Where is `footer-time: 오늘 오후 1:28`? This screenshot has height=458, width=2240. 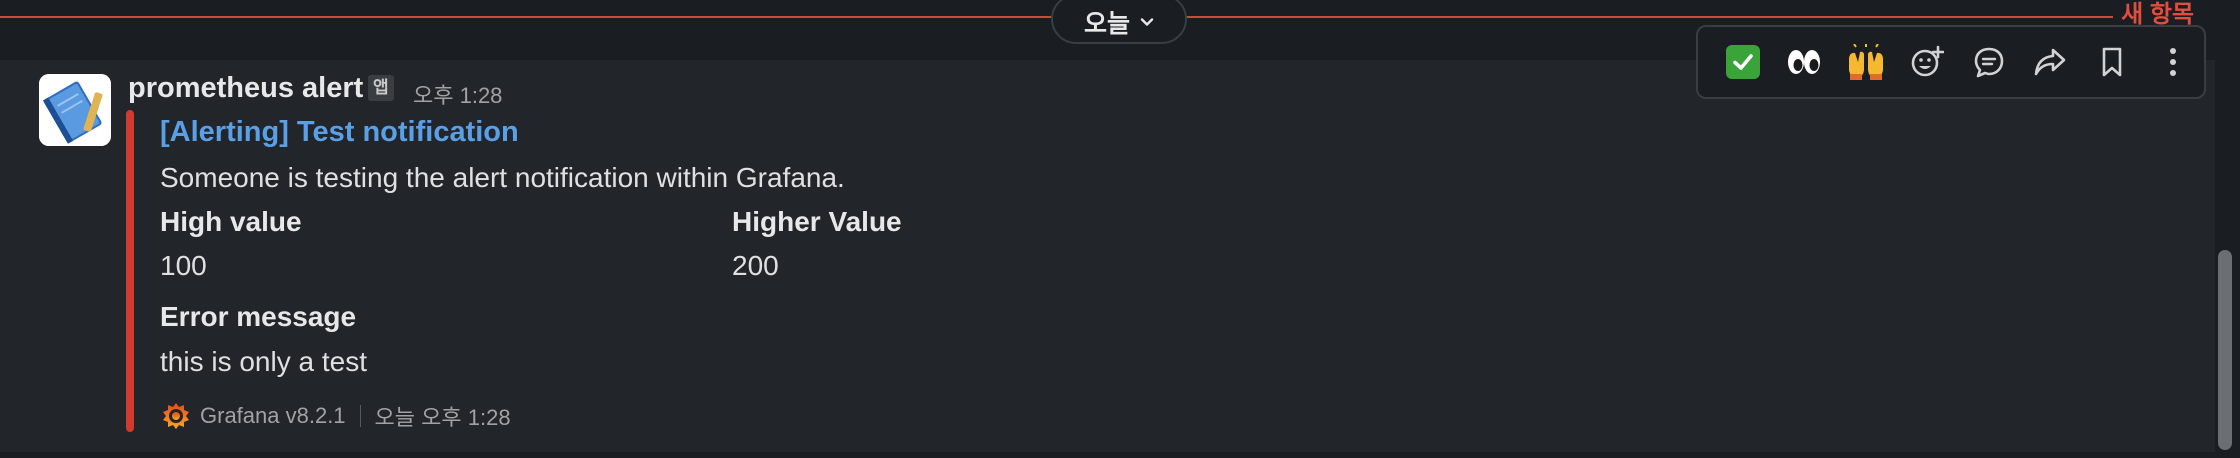
footer-time: 오늘 오후 1:28 is located at coordinates (443, 416).